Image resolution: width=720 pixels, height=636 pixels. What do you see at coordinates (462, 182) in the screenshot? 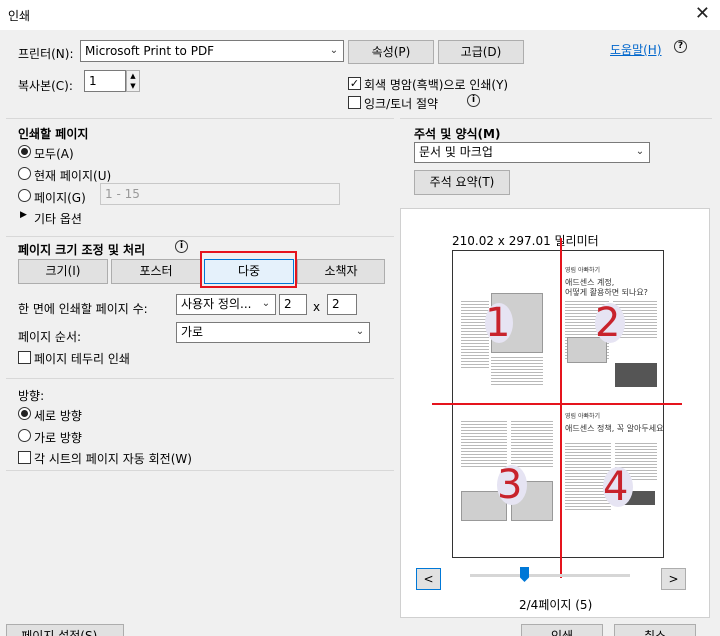
I see `summarize-comments-button: 주석 요약(T)` at bounding box center [462, 182].